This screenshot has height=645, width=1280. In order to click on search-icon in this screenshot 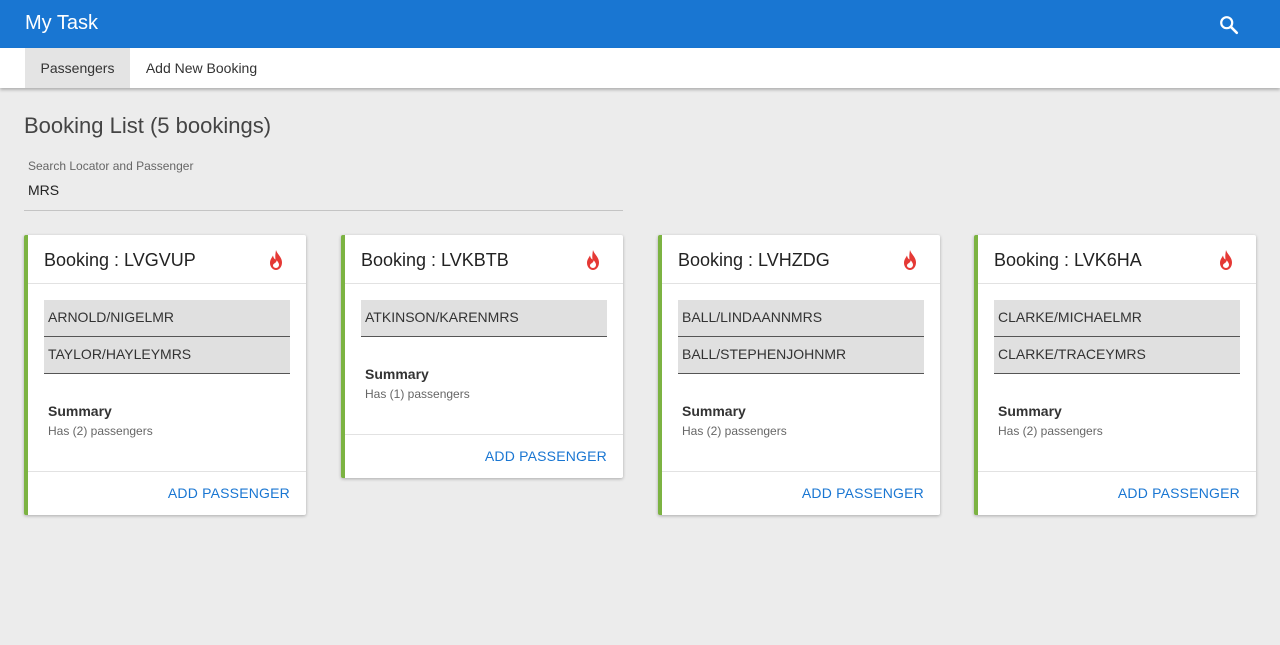, I will do `click(1229, 25)`.